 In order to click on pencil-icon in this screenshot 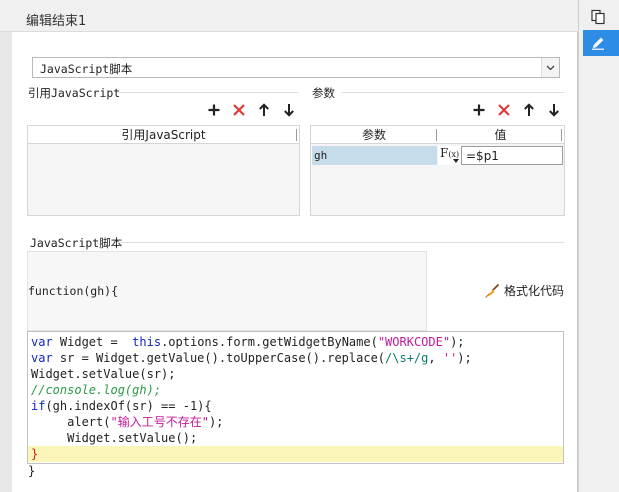, I will do `click(598, 43)`.